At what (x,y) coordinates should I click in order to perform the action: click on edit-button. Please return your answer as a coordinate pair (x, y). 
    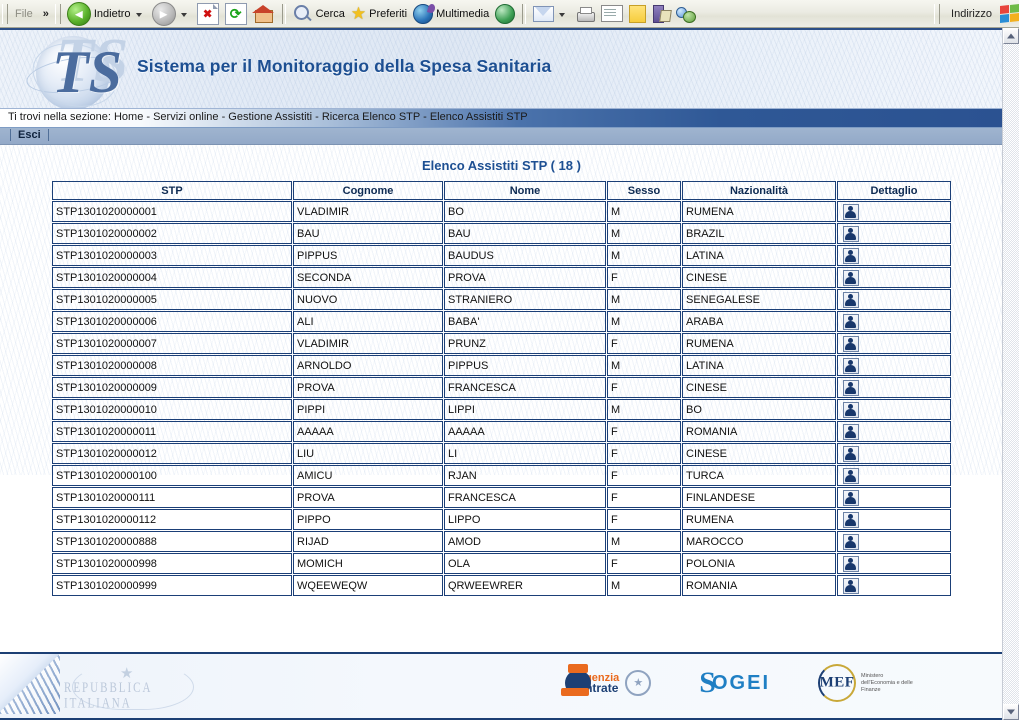
    Looking at the image, I should click on (612, 14).